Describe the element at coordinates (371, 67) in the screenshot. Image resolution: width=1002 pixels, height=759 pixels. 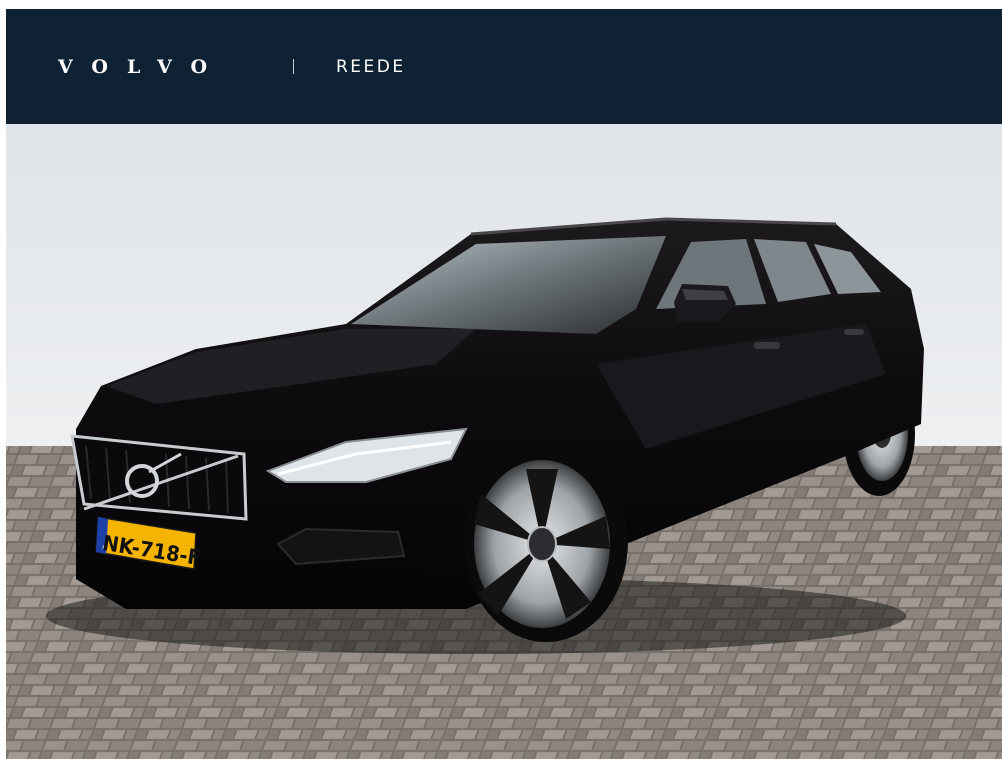
I see `dealer-name: REEDE` at that location.